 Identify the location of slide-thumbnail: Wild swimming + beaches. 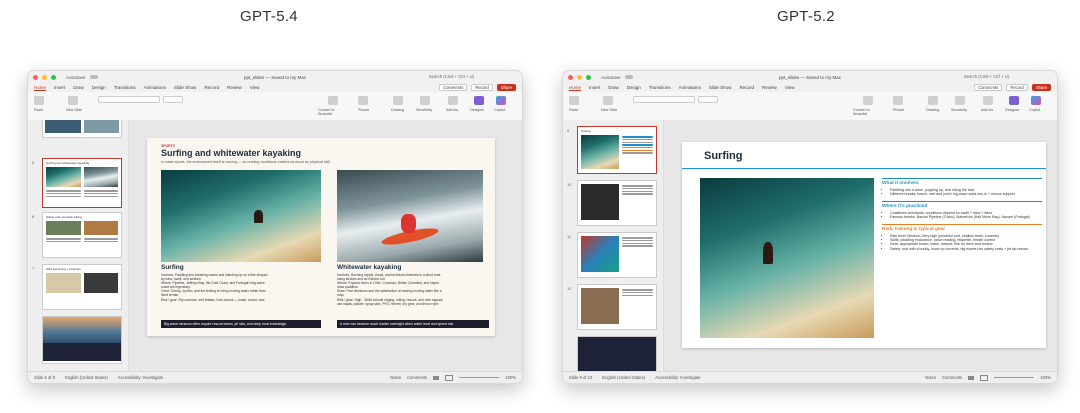
(82, 287).